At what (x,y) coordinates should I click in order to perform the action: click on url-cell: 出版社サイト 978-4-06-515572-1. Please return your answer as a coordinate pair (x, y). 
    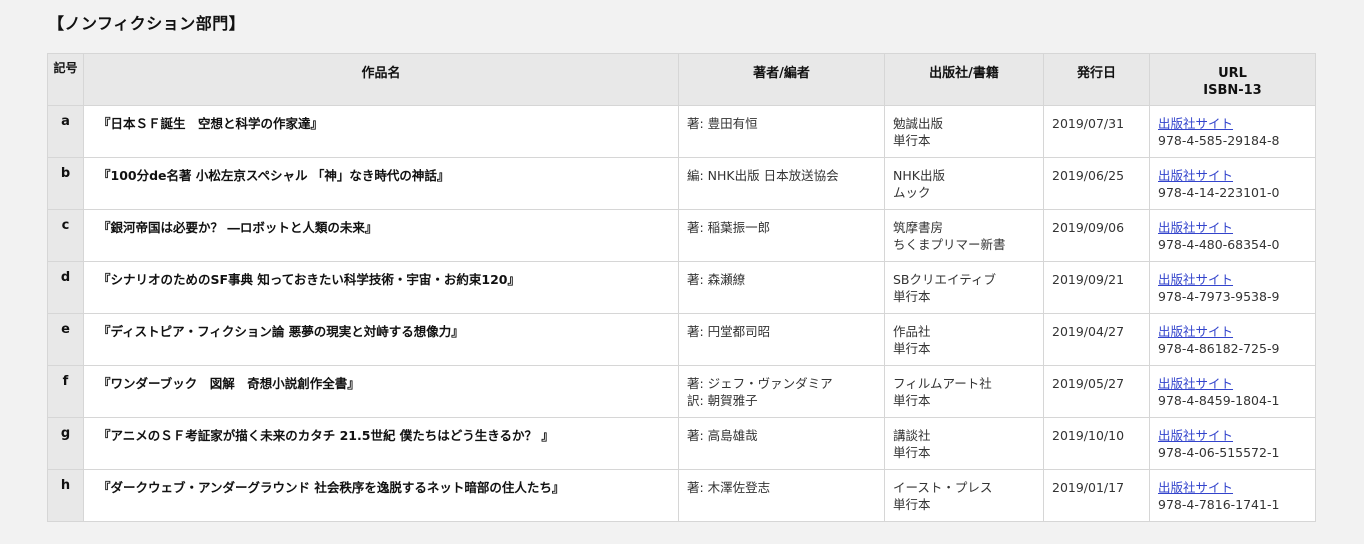
    Looking at the image, I should click on (1232, 443).